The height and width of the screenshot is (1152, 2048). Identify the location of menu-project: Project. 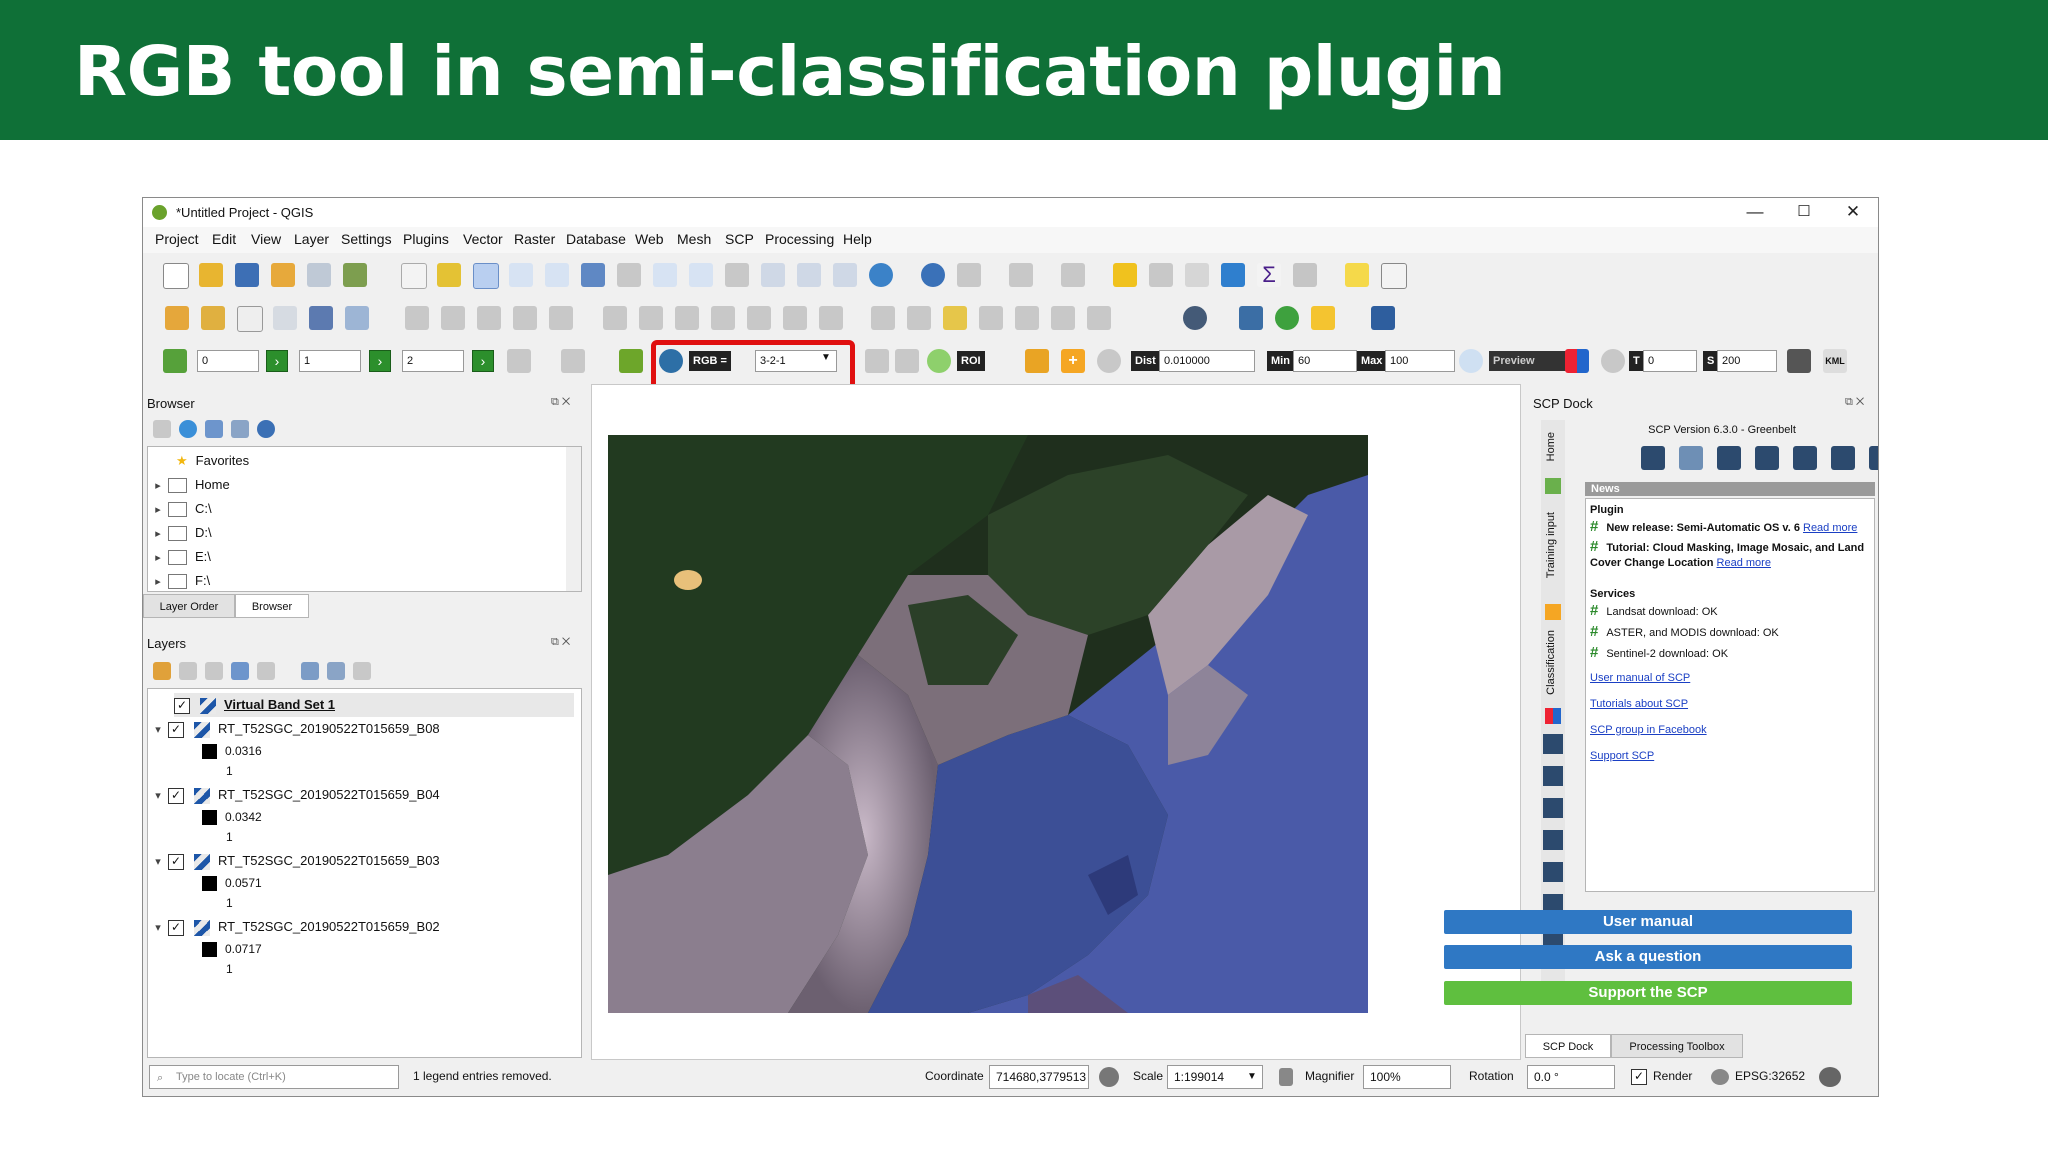
(177, 239).